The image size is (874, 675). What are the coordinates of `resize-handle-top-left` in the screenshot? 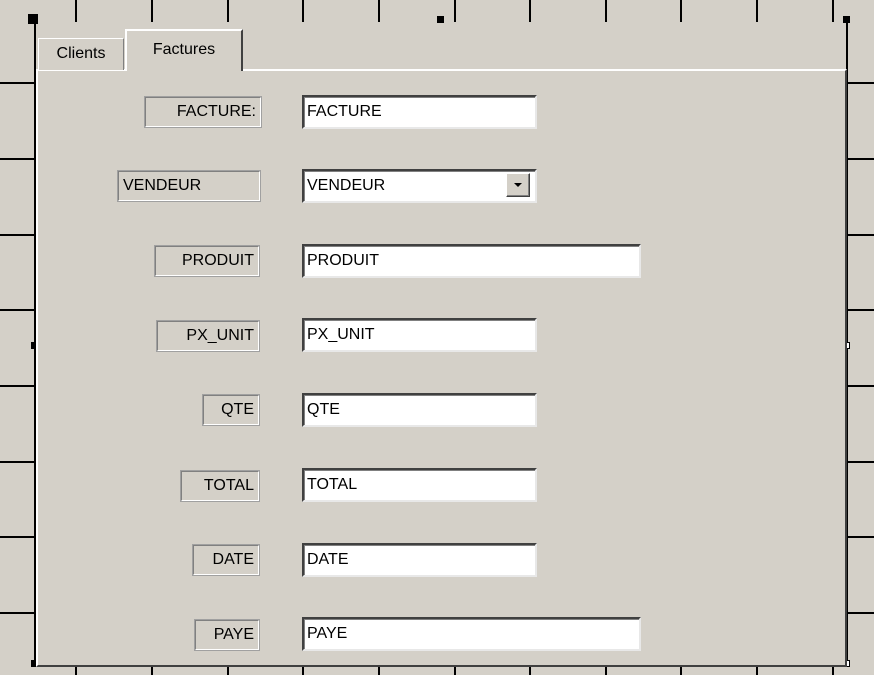 It's located at (33, 19).